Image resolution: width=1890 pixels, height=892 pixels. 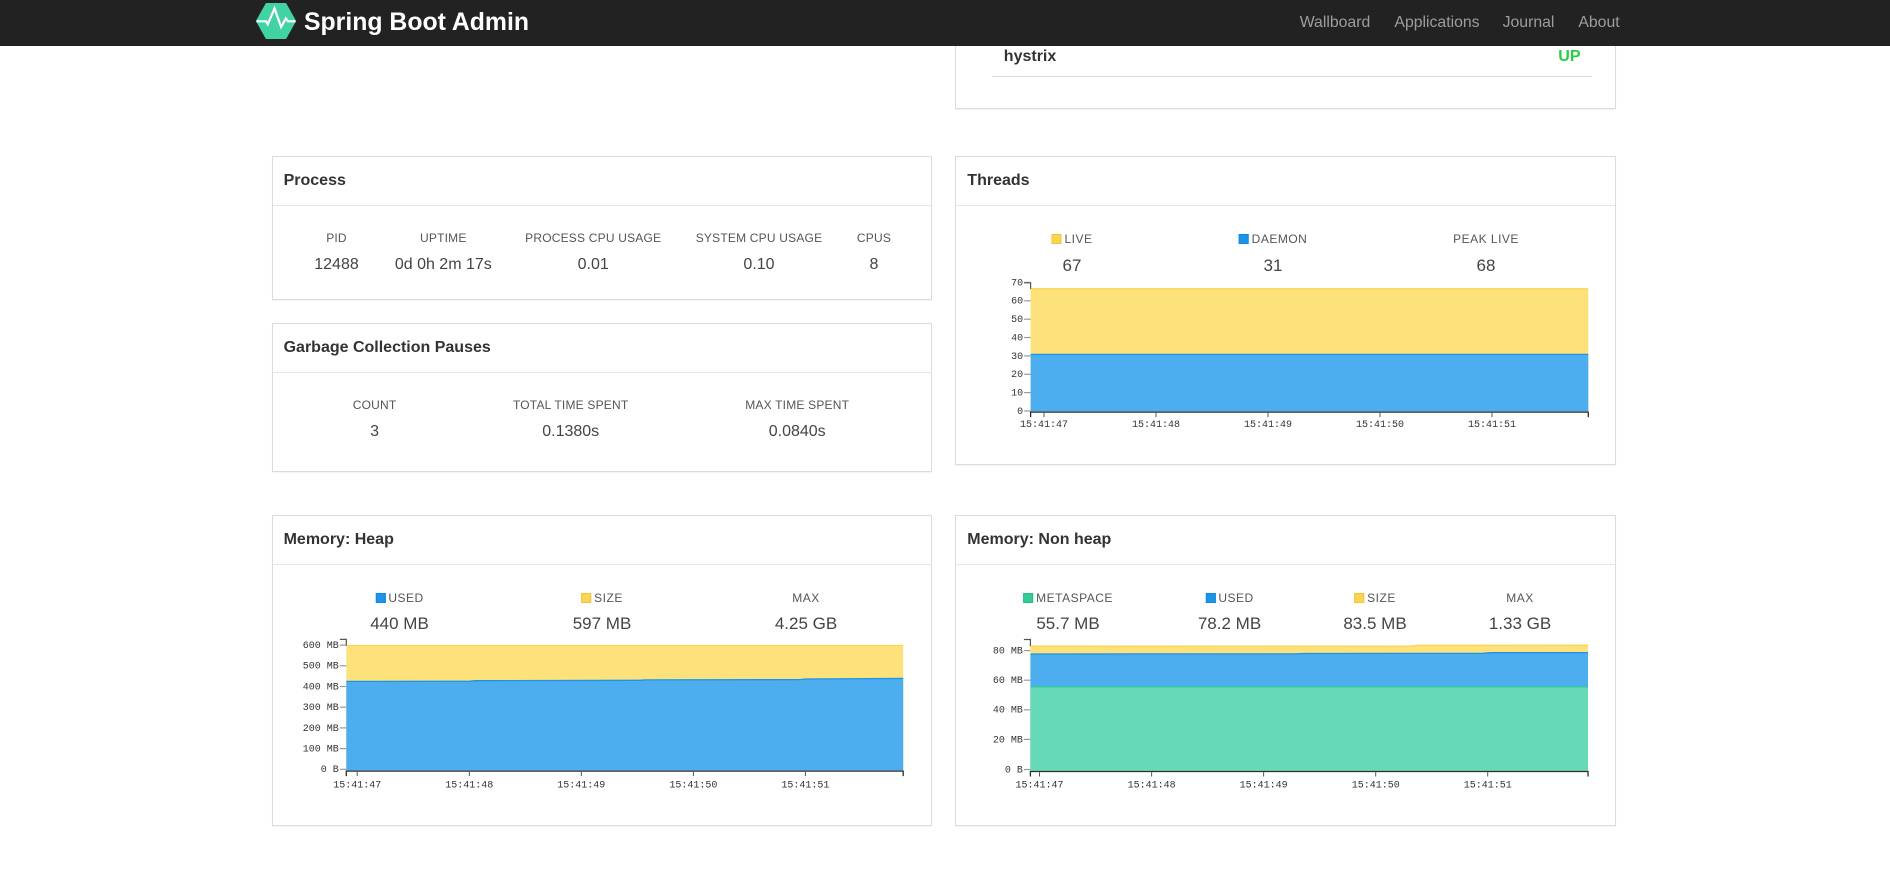 I want to click on svg-text: 70, so click(x=1017, y=283).